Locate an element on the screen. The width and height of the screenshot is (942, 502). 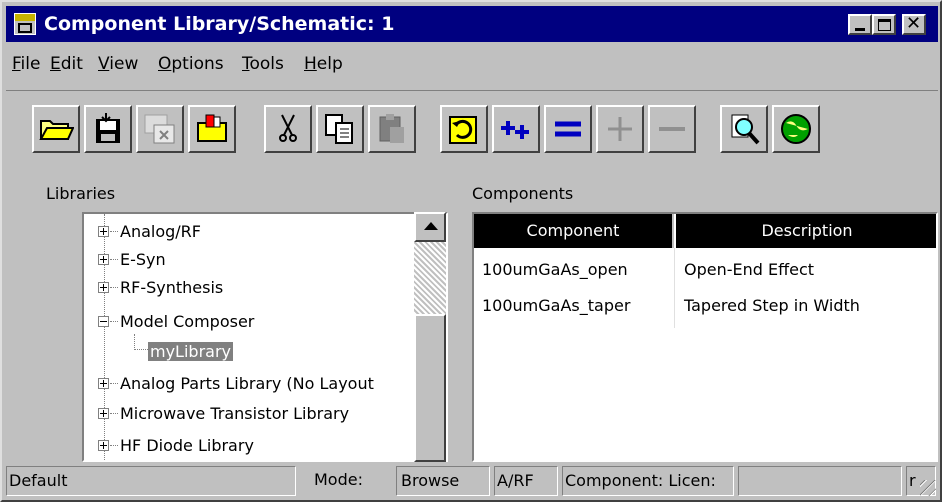
save-button is located at coordinates (108, 129).